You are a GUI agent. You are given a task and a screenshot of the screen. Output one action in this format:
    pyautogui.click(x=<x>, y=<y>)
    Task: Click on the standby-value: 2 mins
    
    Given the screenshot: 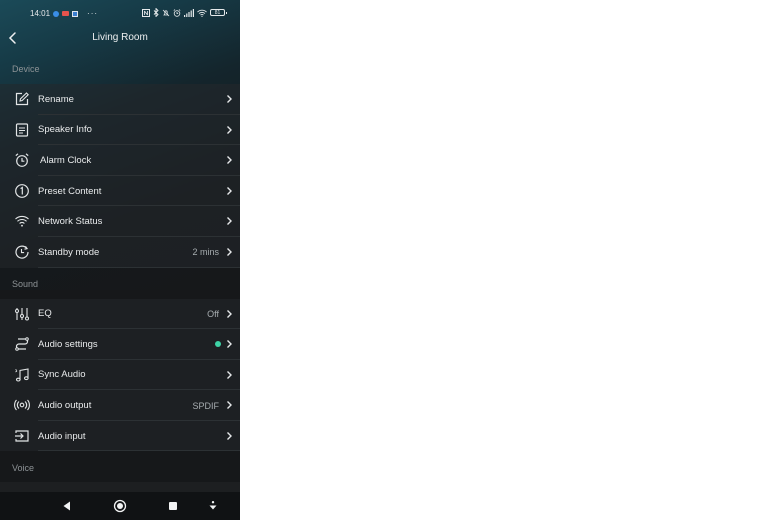 What is the action you would take?
    pyautogui.click(x=205, y=252)
    